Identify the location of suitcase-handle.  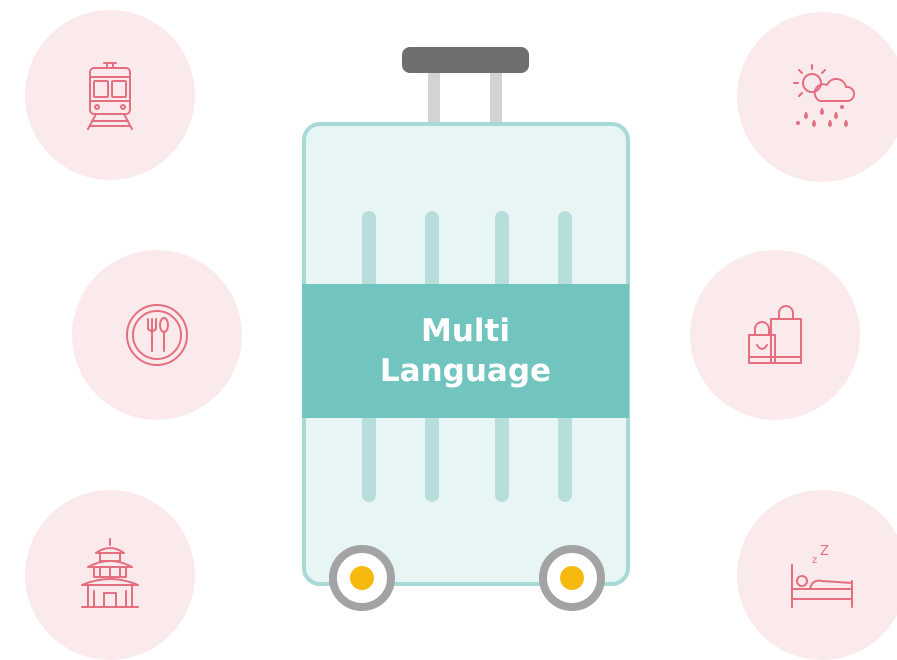
(465, 60).